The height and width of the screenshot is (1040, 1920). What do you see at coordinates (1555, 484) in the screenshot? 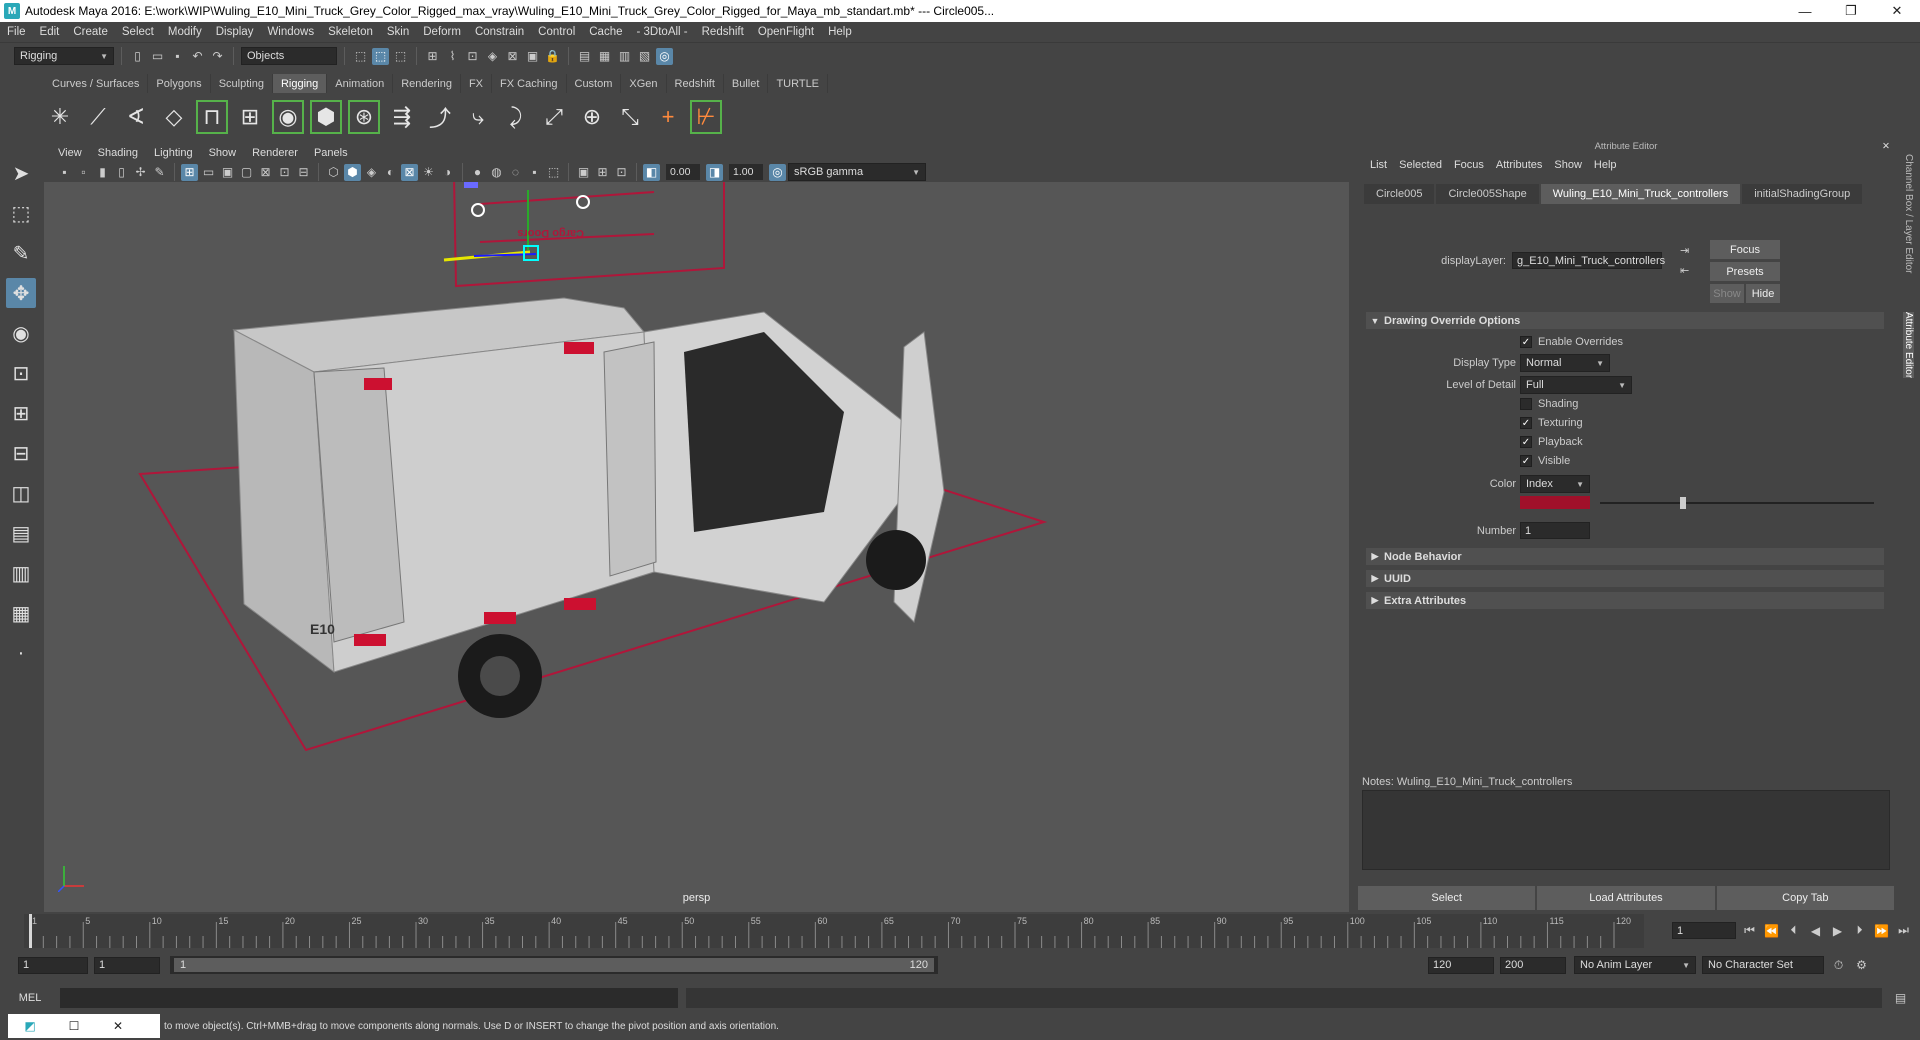
I see `color-mode-dropdown: Index ▼` at bounding box center [1555, 484].